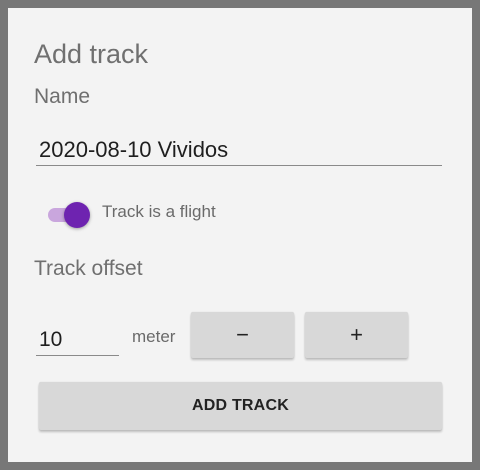  What do you see at coordinates (77, 215) in the screenshot?
I see `switch-thumb` at bounding box center [77, 215].